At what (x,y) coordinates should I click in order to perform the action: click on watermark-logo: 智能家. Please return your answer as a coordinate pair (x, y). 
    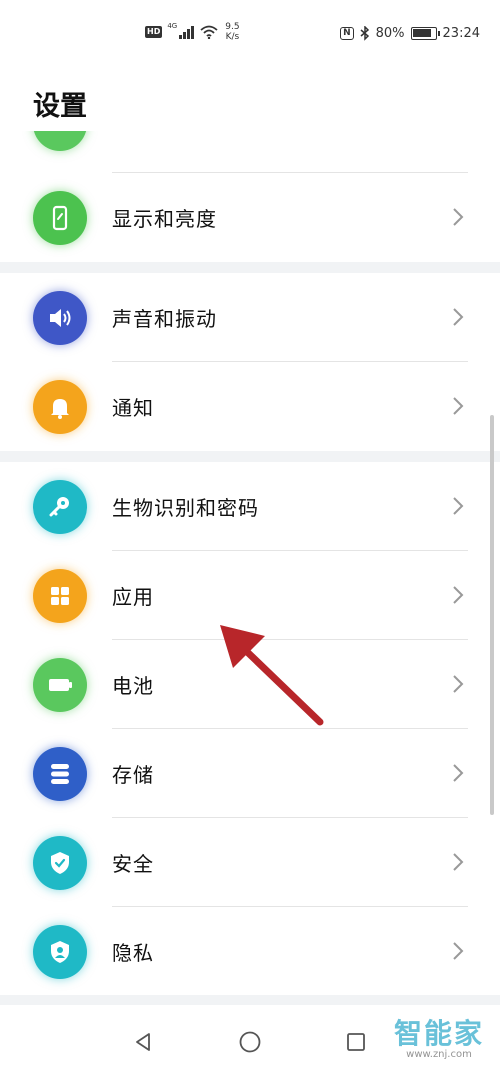
    Looking at the image, I should click on (438, 1033).